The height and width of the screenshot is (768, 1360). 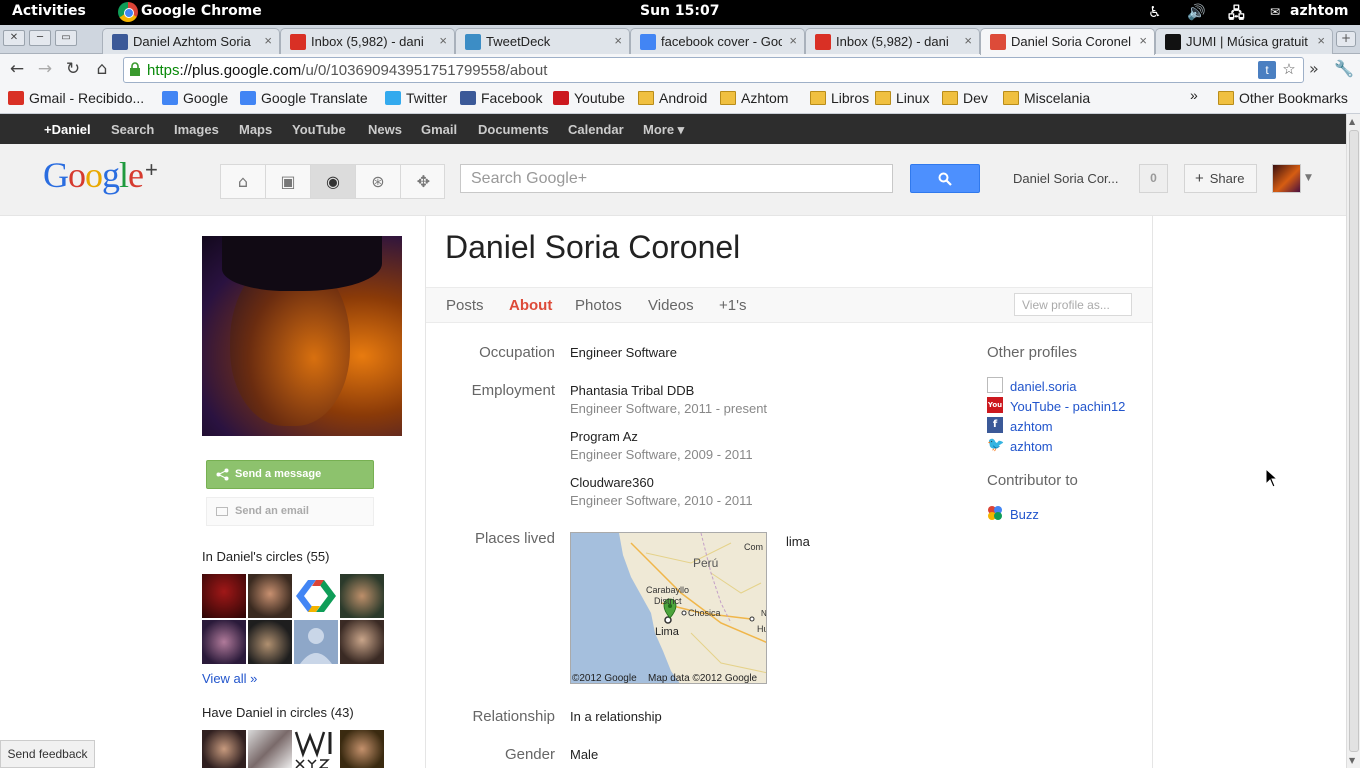 What do you see at coordinates (378, 181) in the screenshot?
I see `circles-icon: ⊛` at bounding box center [378, 181].